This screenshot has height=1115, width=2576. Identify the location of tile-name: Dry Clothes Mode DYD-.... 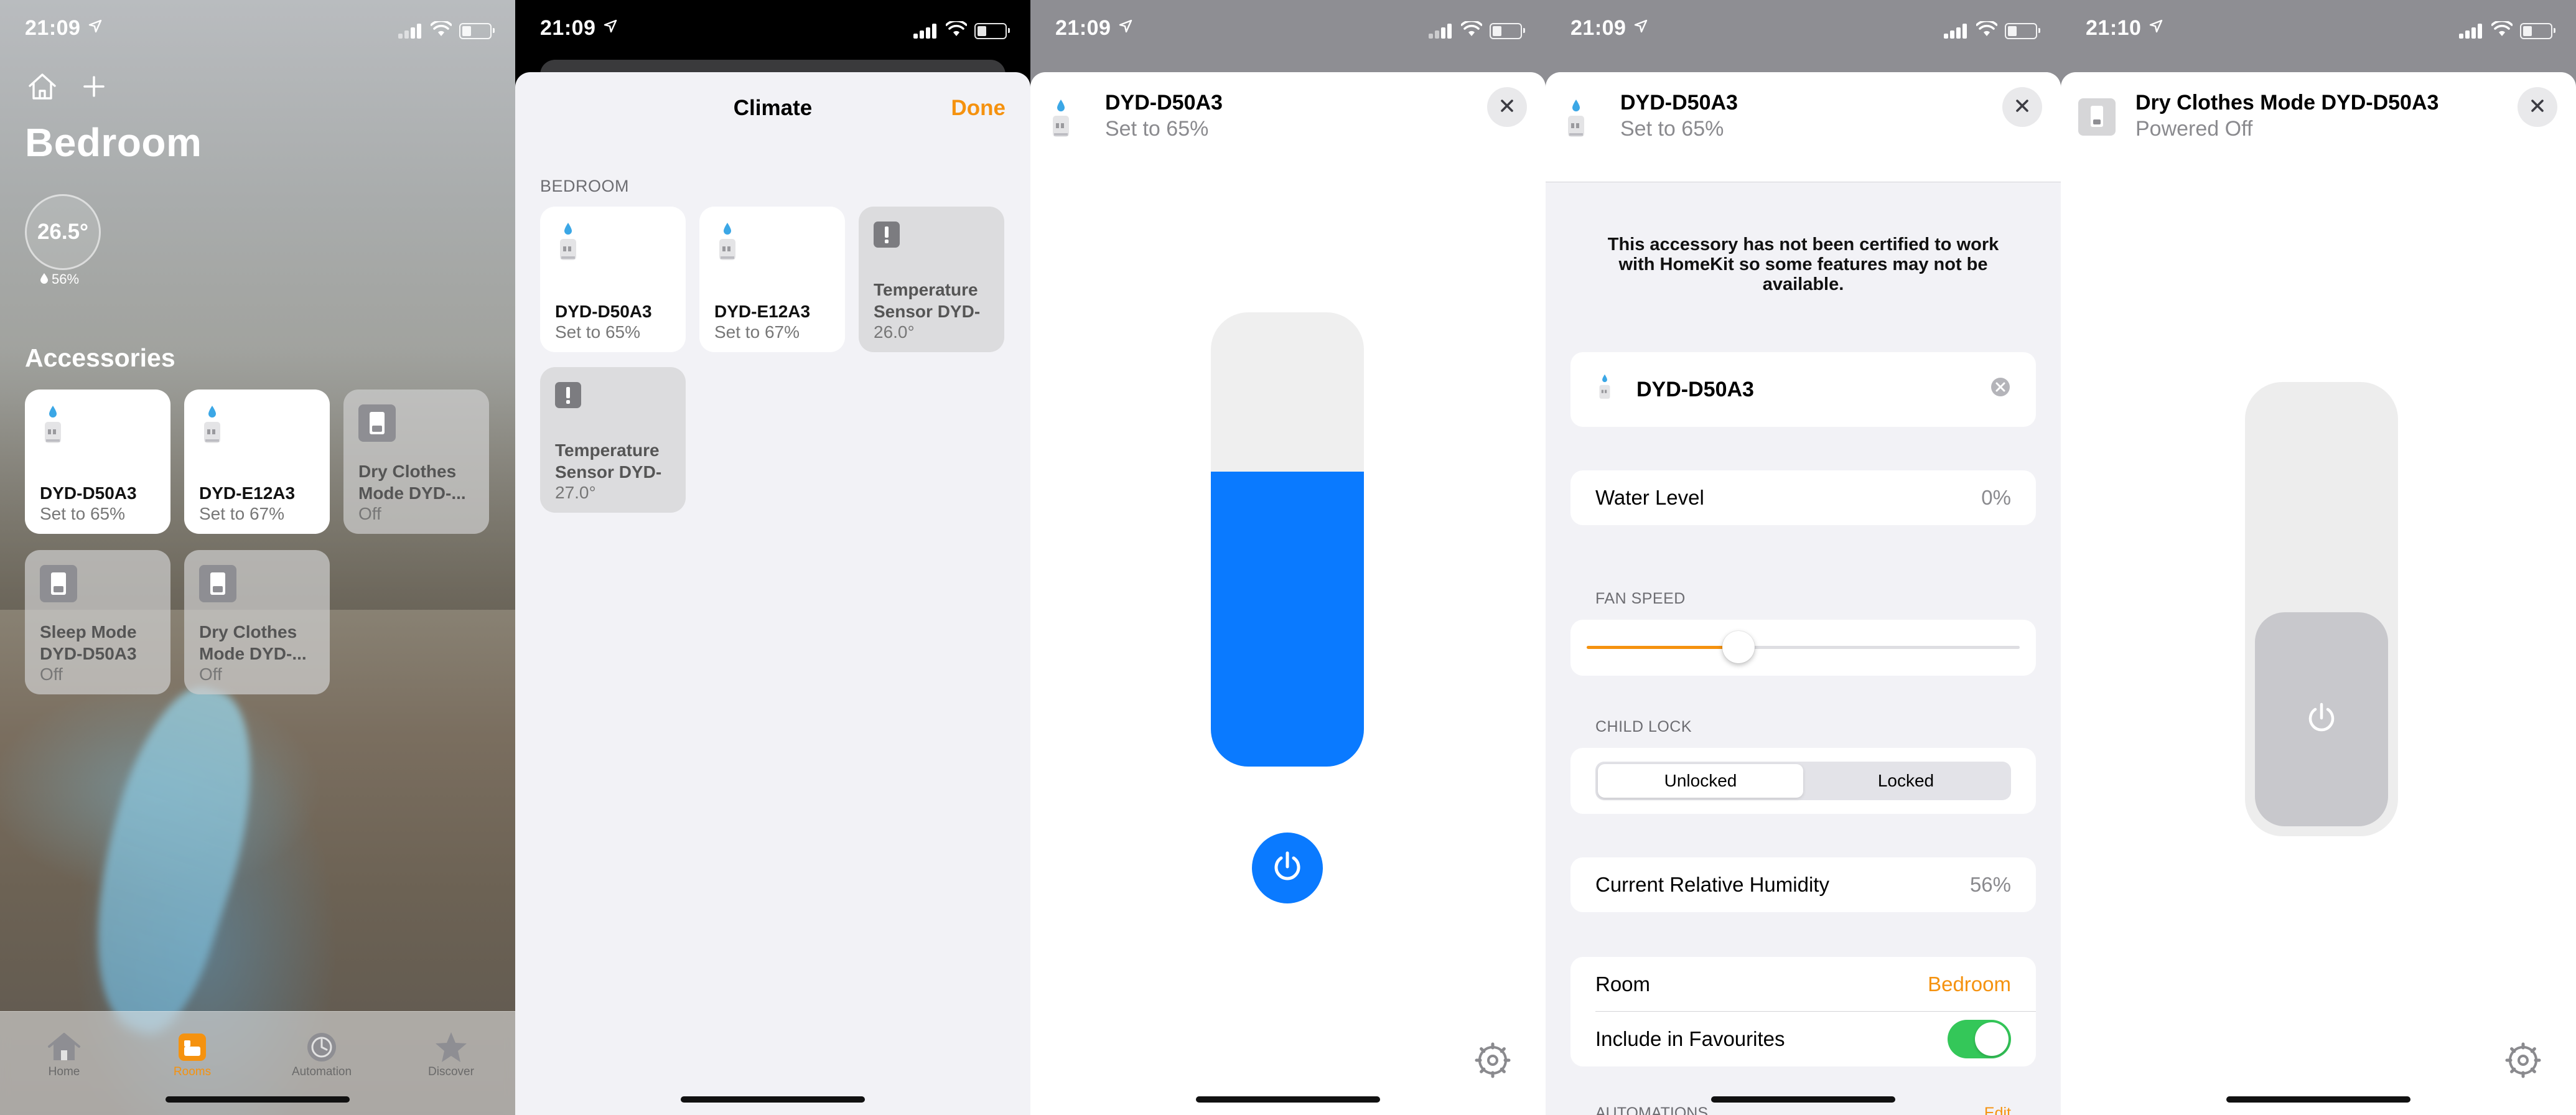
(253, 642).